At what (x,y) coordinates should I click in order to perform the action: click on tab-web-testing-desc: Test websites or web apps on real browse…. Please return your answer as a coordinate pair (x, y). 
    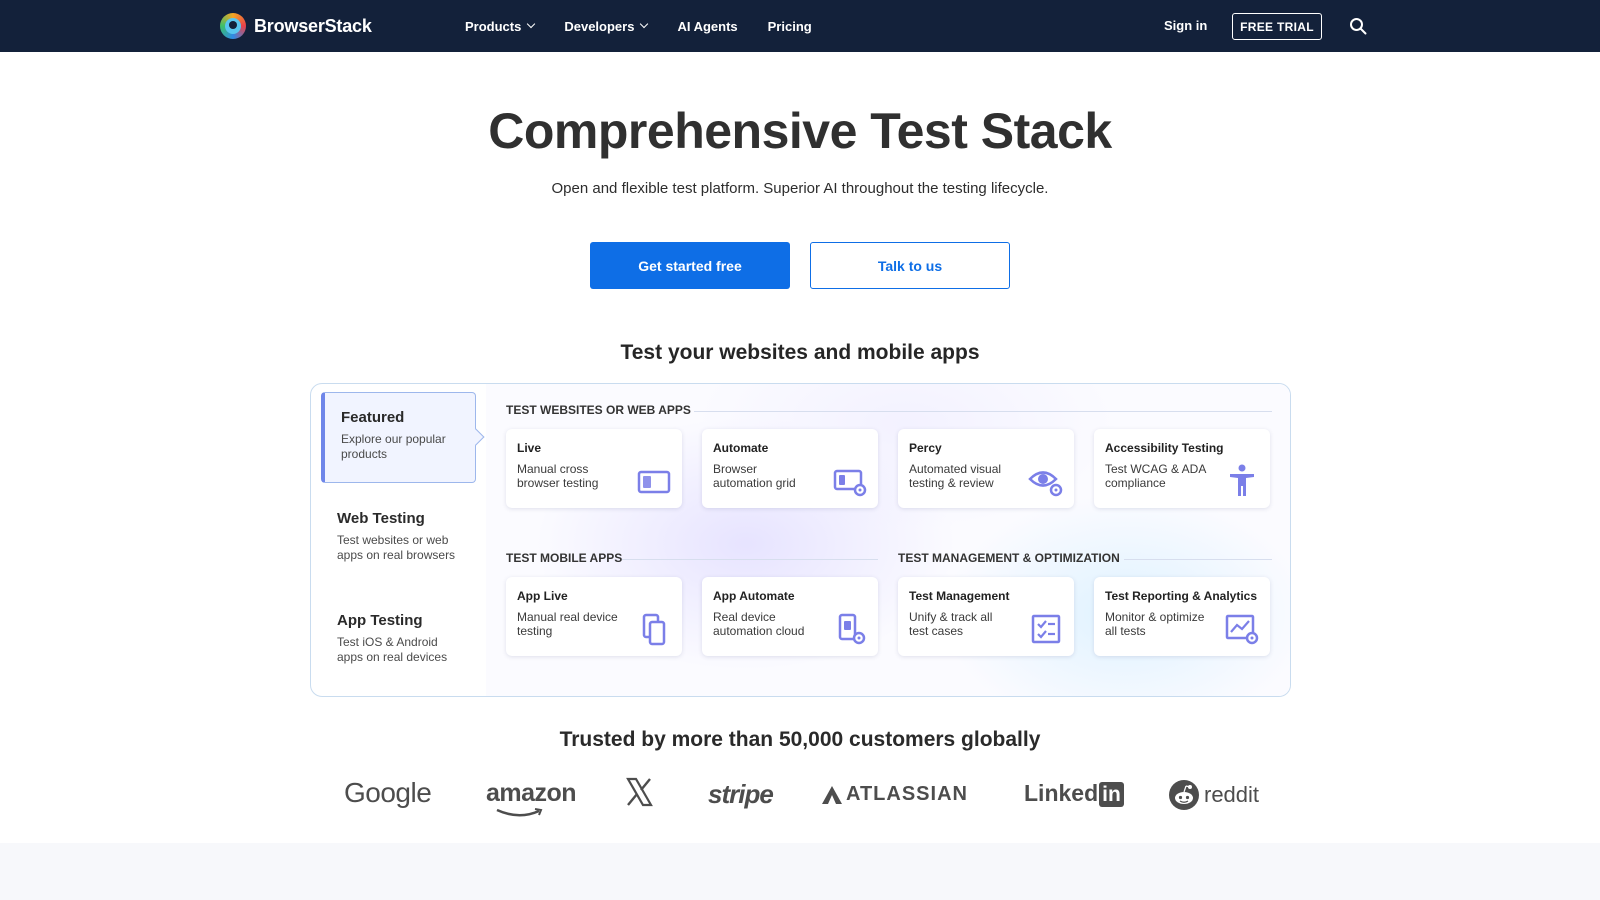
    Looking at the image, I should click on (396, 547).